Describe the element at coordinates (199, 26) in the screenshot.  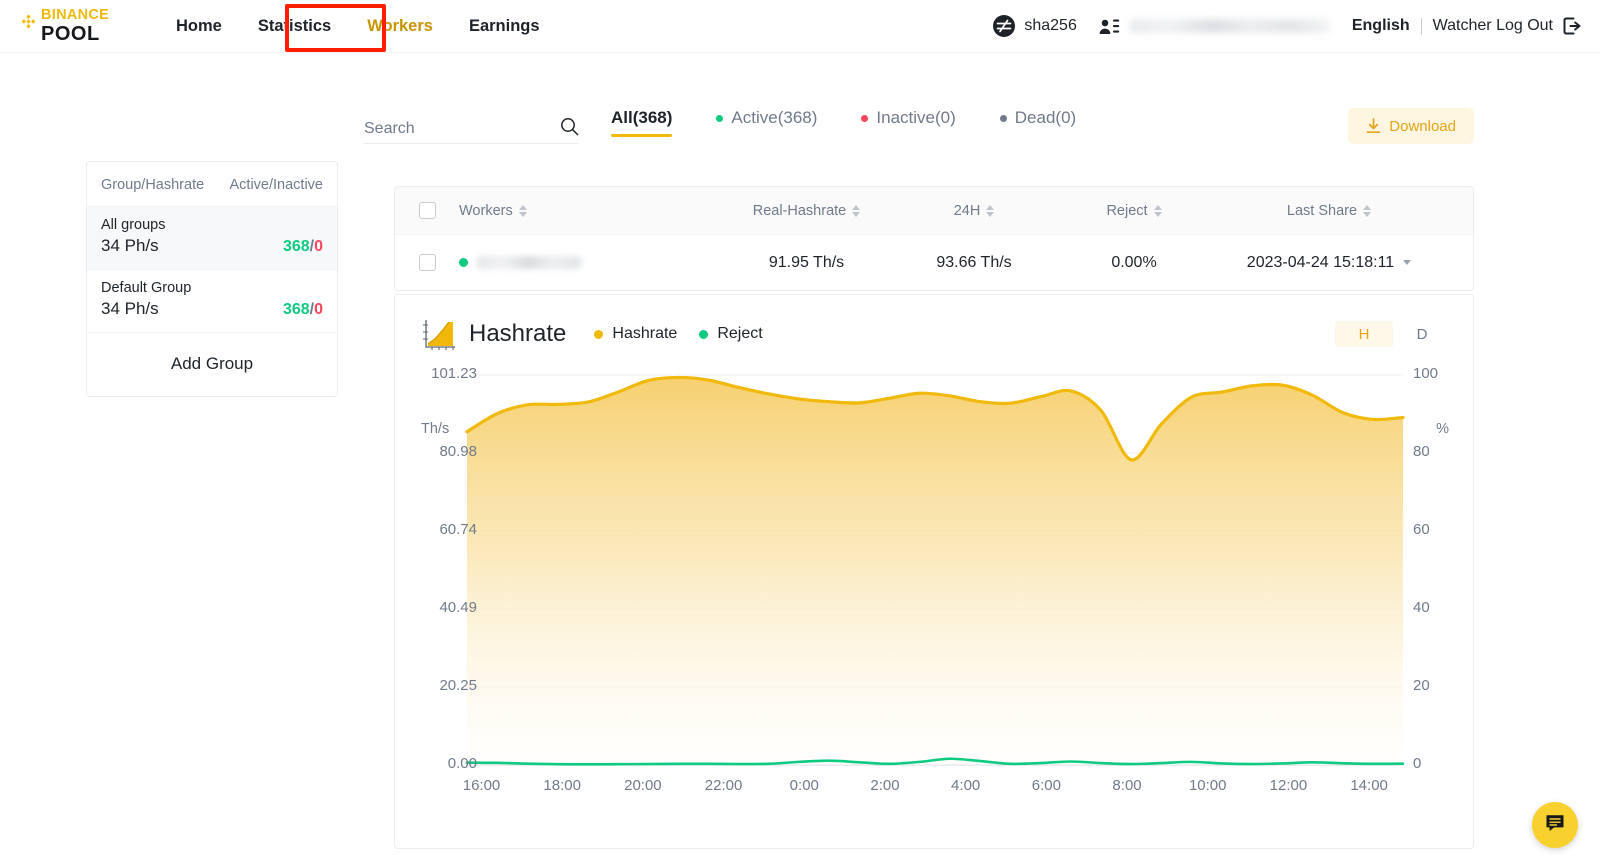
I see `nav-item-home: Home` at that location.